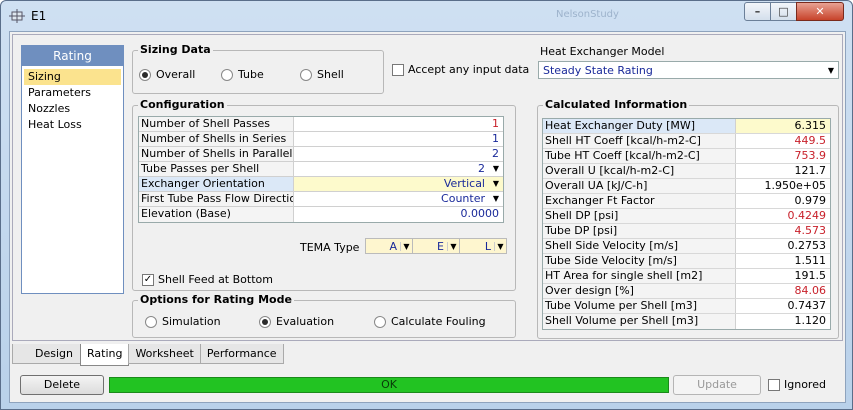 This screenshot has width=853, height=410. I want to click on table-row: Tube Passes per Shell 2 ▼, so click(321, 169).